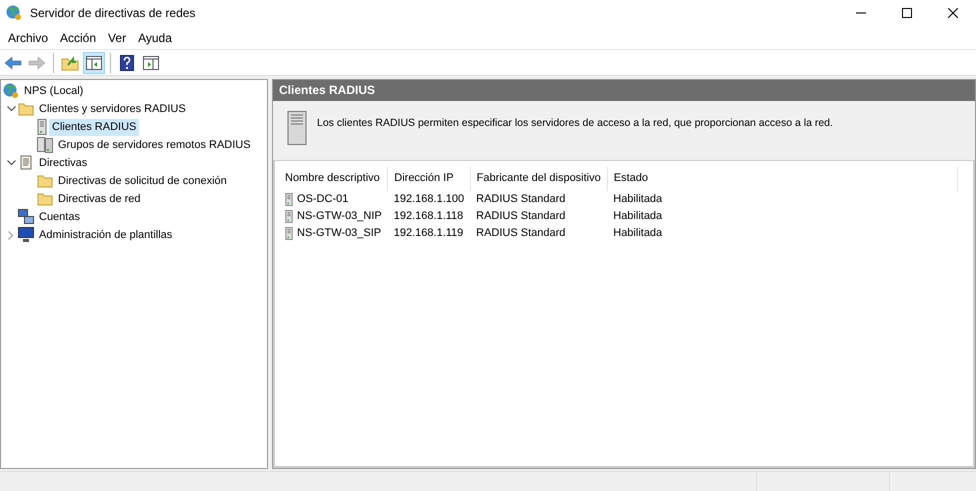 The height and width of the screenshot is (491, 976). I want to click on column-header: Estado, so click(782, 179).